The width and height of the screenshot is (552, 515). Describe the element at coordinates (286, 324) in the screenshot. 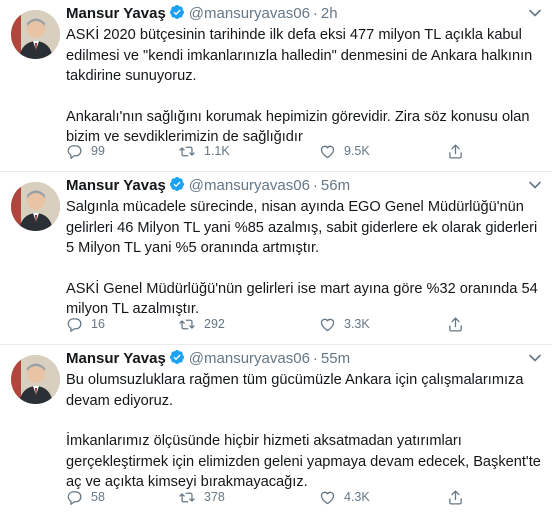

I see `tweet-actions: 16 292 3.3K` at that location.